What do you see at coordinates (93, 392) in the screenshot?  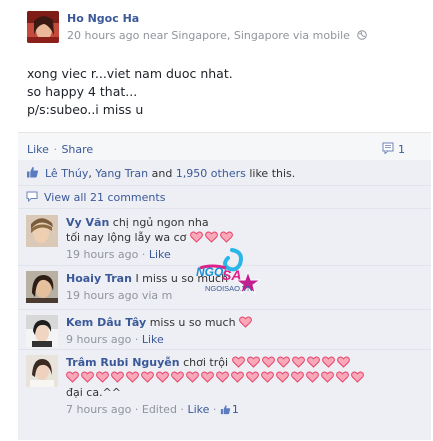 I see `comment-text-line2: đại ca.^^` at bounding box center [93, 392].